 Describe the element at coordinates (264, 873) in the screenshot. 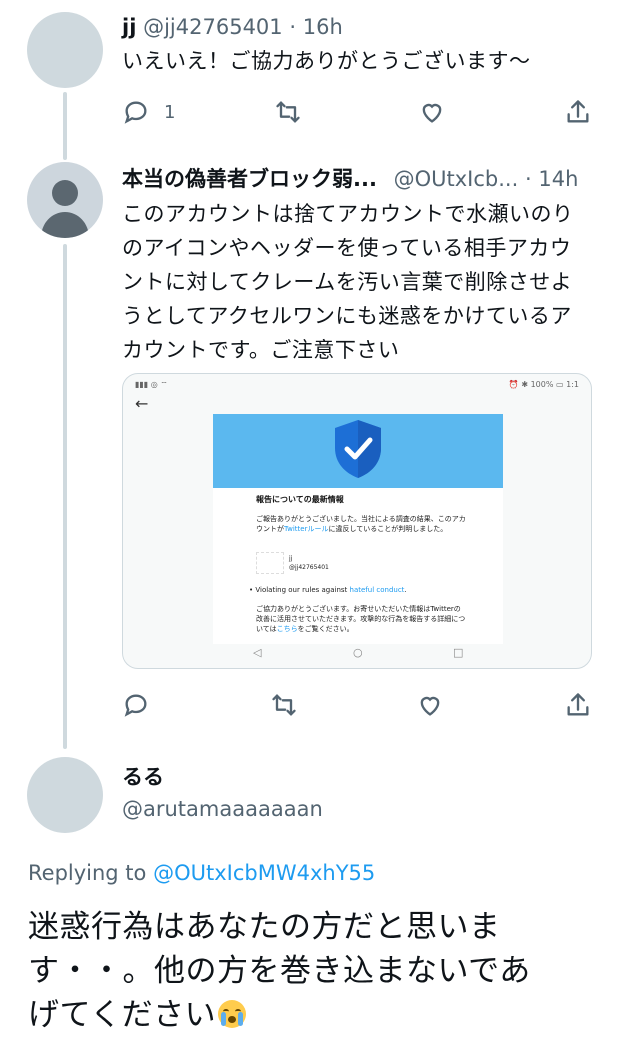

I see `mention-link: @OUtxIcbMW4xhY55` at that location.